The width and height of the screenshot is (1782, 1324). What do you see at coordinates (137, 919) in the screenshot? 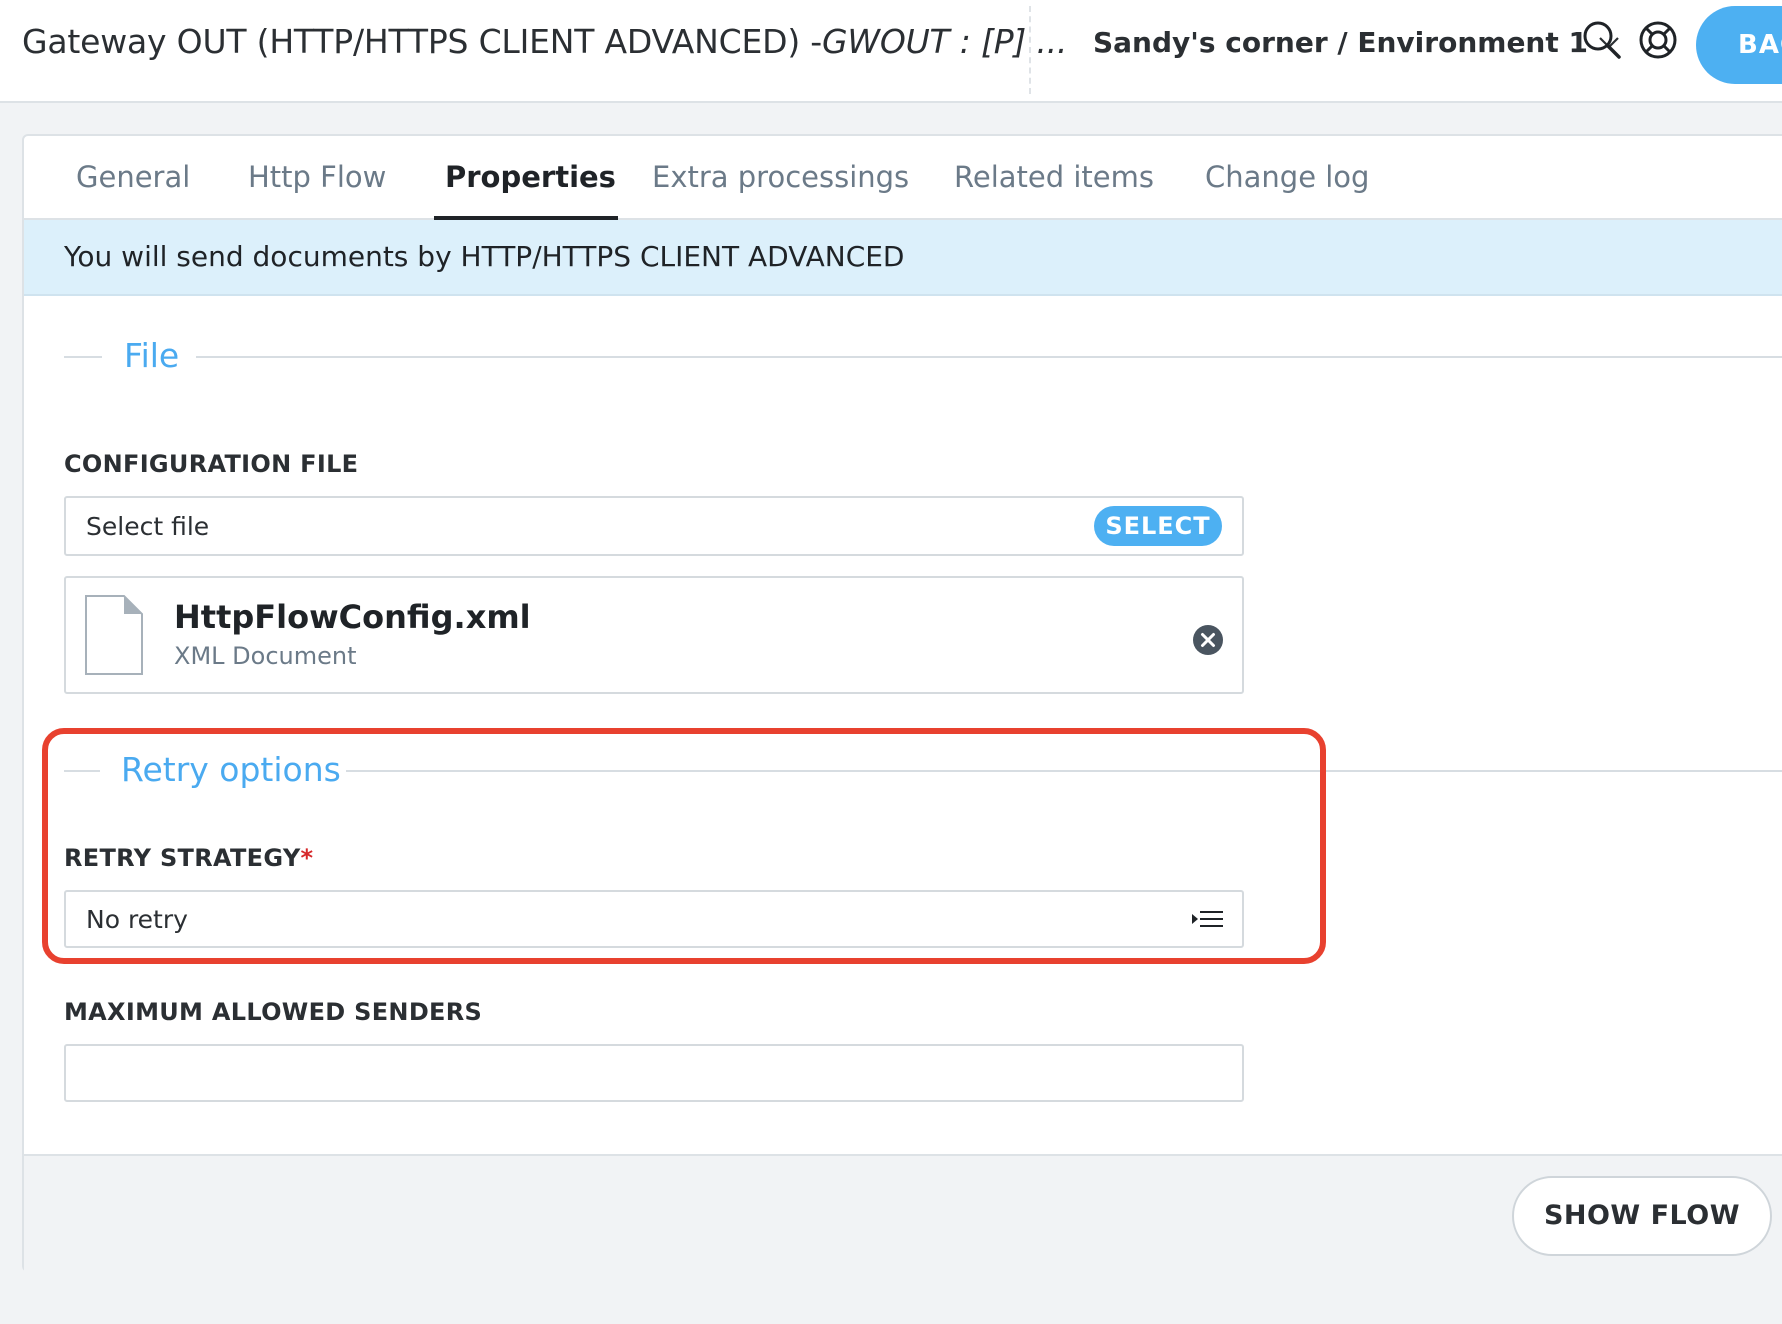
I see `retry-strategy-value: No retry` at bounding box center [137, 919].